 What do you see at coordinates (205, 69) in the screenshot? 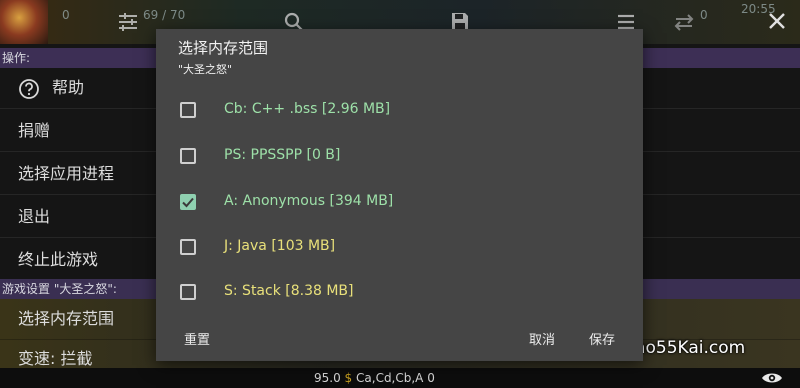
I see `dialog-subtitle: "大圣之怒"` at bounding box center [205, 69].